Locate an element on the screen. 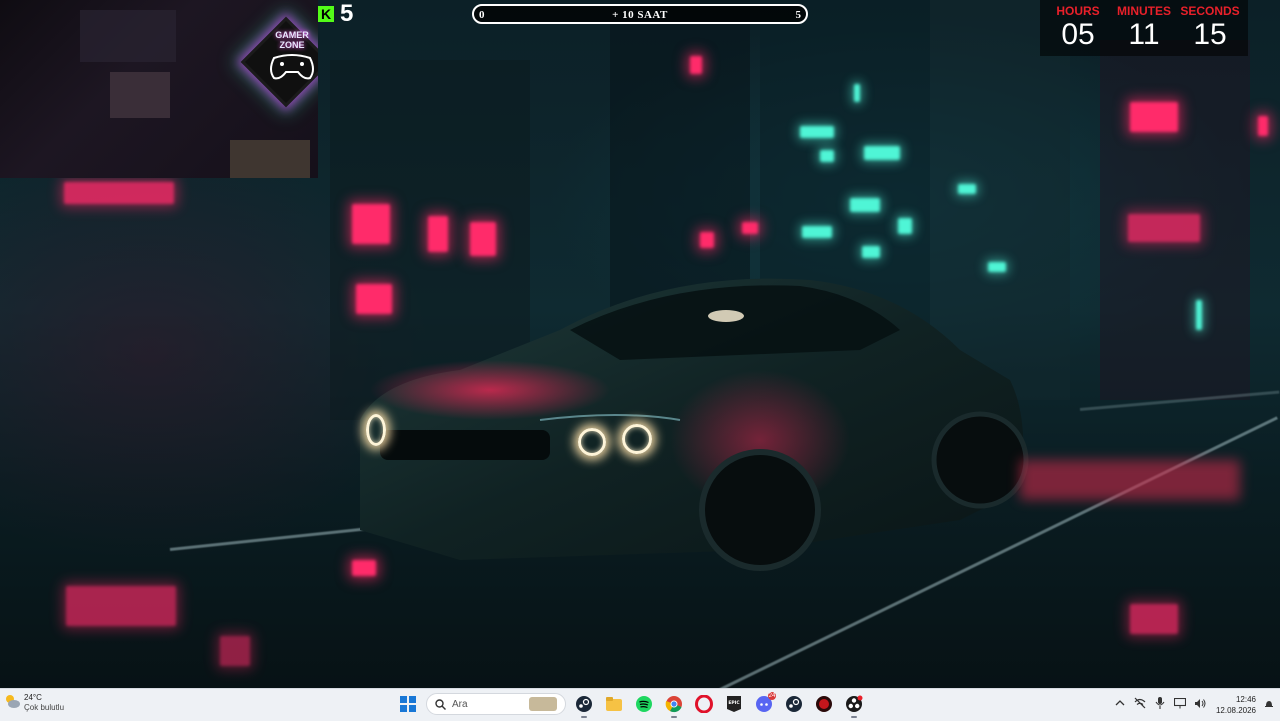 The image size is (1280, 721). clock-time: 12:46 is located at coordinates (1245, 699).